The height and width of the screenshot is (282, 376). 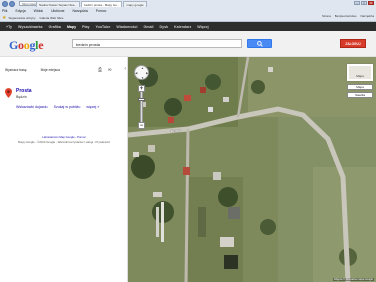 I want to click on maximize-icon: □, so click(x=364, y=3).